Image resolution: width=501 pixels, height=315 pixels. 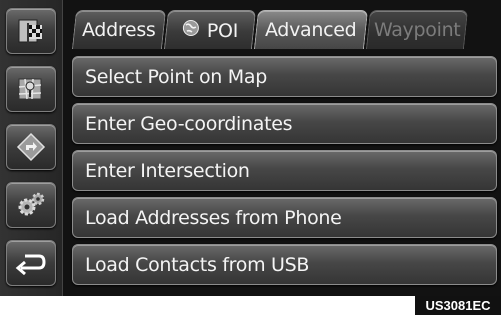 I want to click on sidebar-route-button, so click(x=31, y=147).